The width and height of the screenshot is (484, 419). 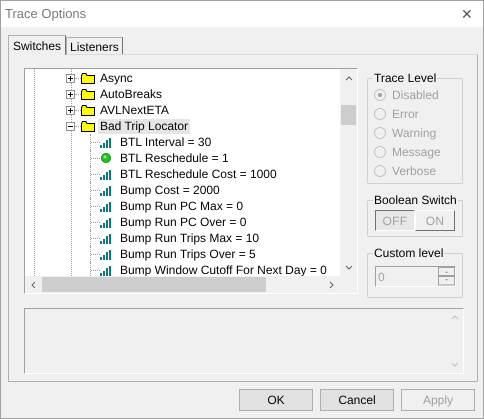 I want to click on radio-label: Verbose, so click(x=414, y=171).